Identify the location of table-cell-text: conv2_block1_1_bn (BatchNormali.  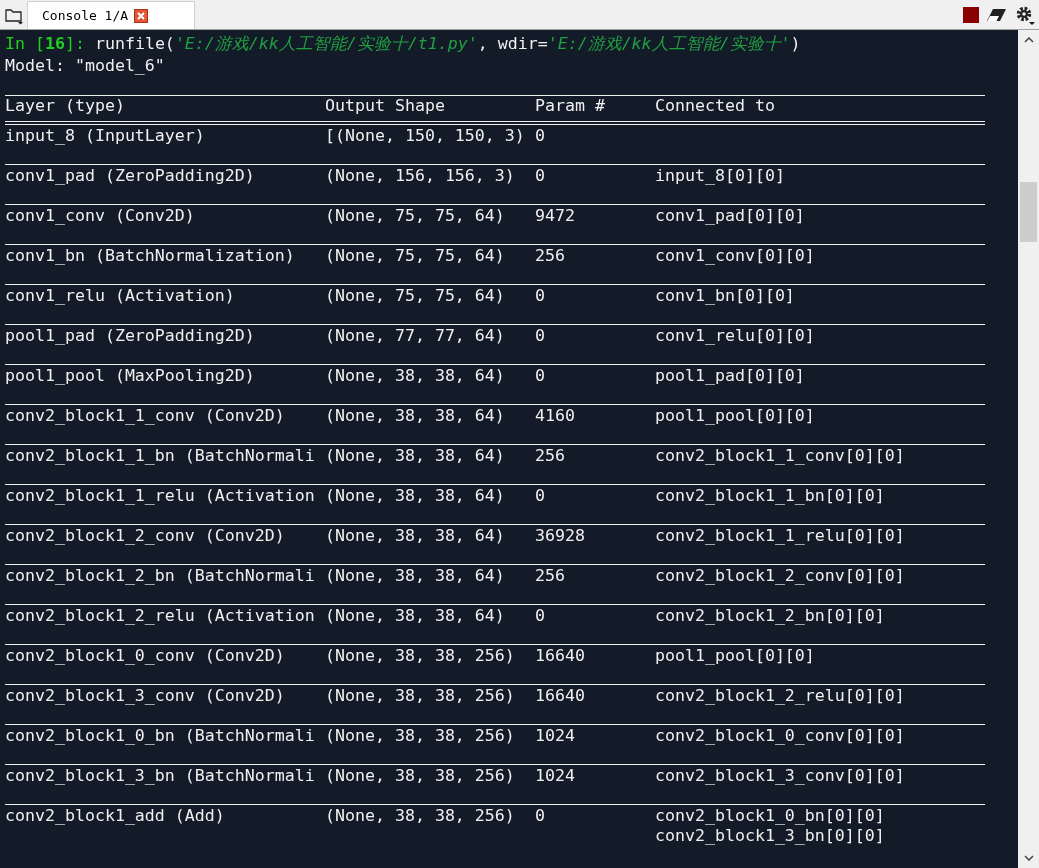
(160, 456).